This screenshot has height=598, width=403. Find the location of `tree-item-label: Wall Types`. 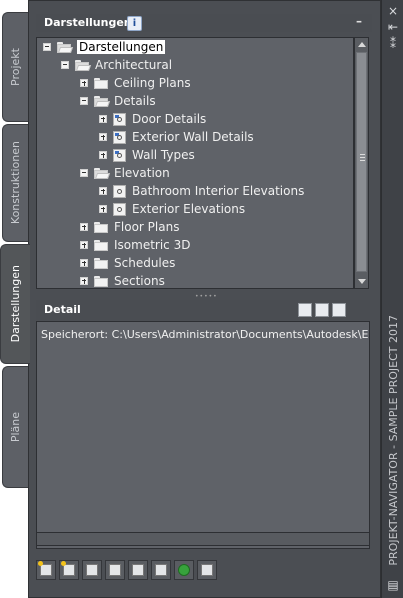

tree-item-label: Wall Types is located at coordinates (163, 155).